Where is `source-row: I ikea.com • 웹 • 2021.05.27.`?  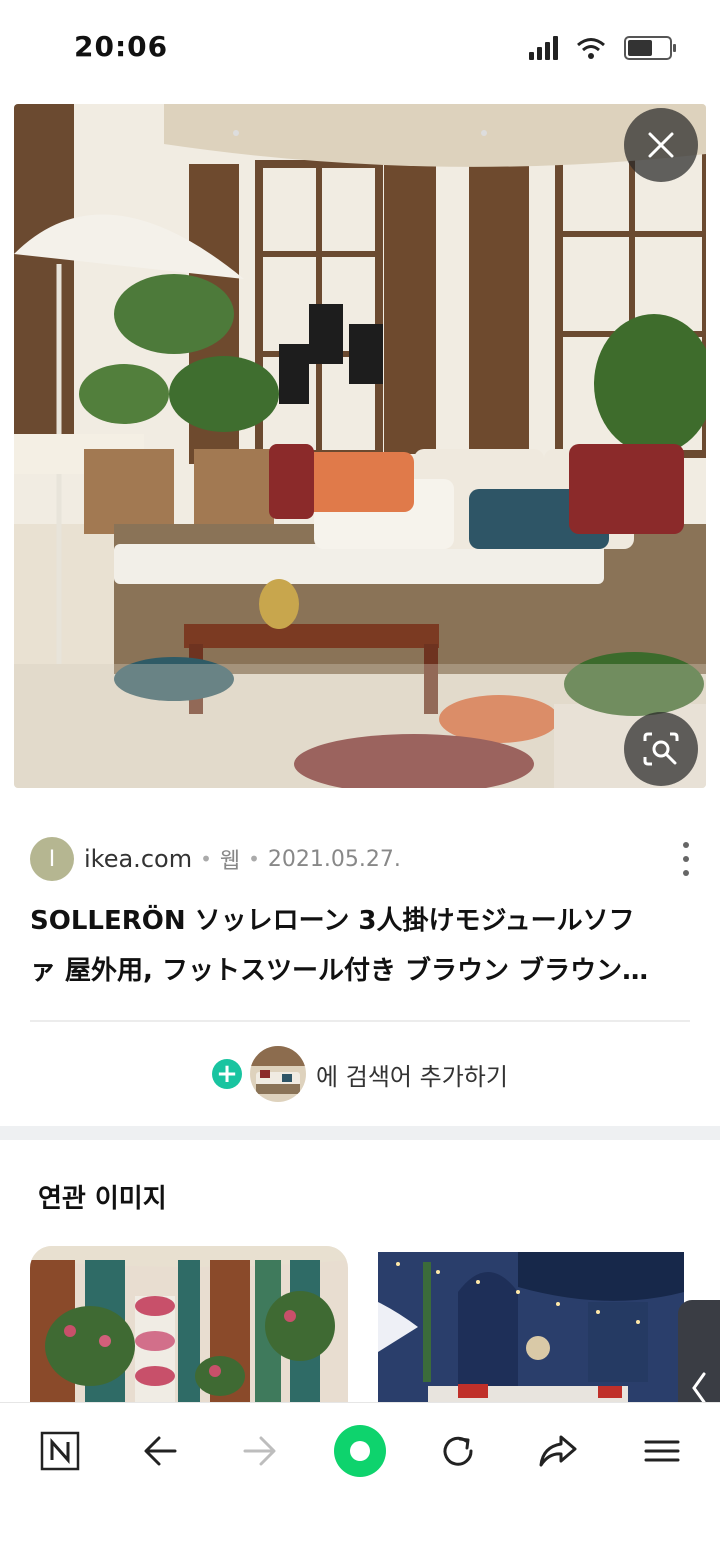
source-row: I ikea.com • 웹 • 2021.05.27. is located at coordinates (363, 859).